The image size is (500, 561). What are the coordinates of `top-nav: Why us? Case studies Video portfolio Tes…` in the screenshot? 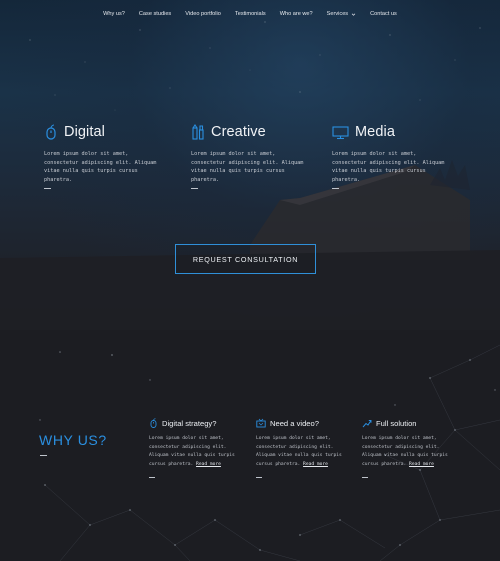 It's located at (250, 14).